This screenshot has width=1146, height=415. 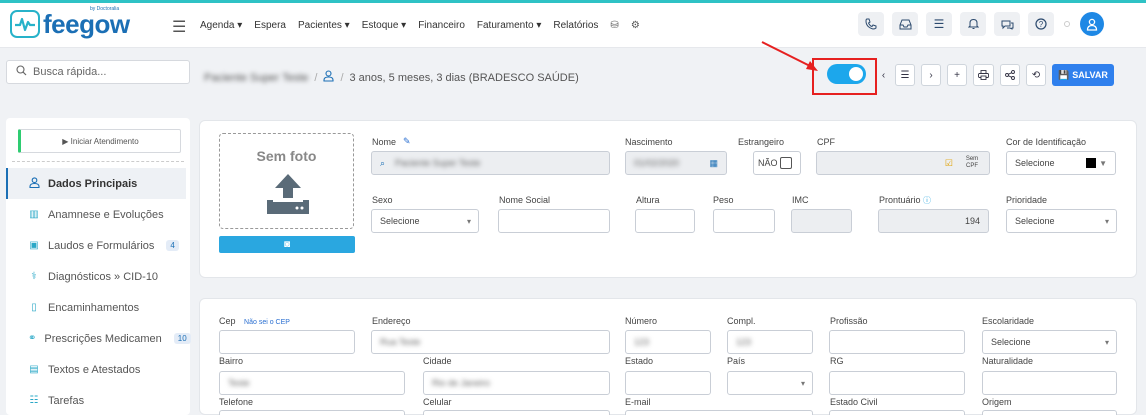 What do you see at coordinates (383, 162) in the screenshot?
I see `search-icon: ⌕` at bounding box center [383, 162].